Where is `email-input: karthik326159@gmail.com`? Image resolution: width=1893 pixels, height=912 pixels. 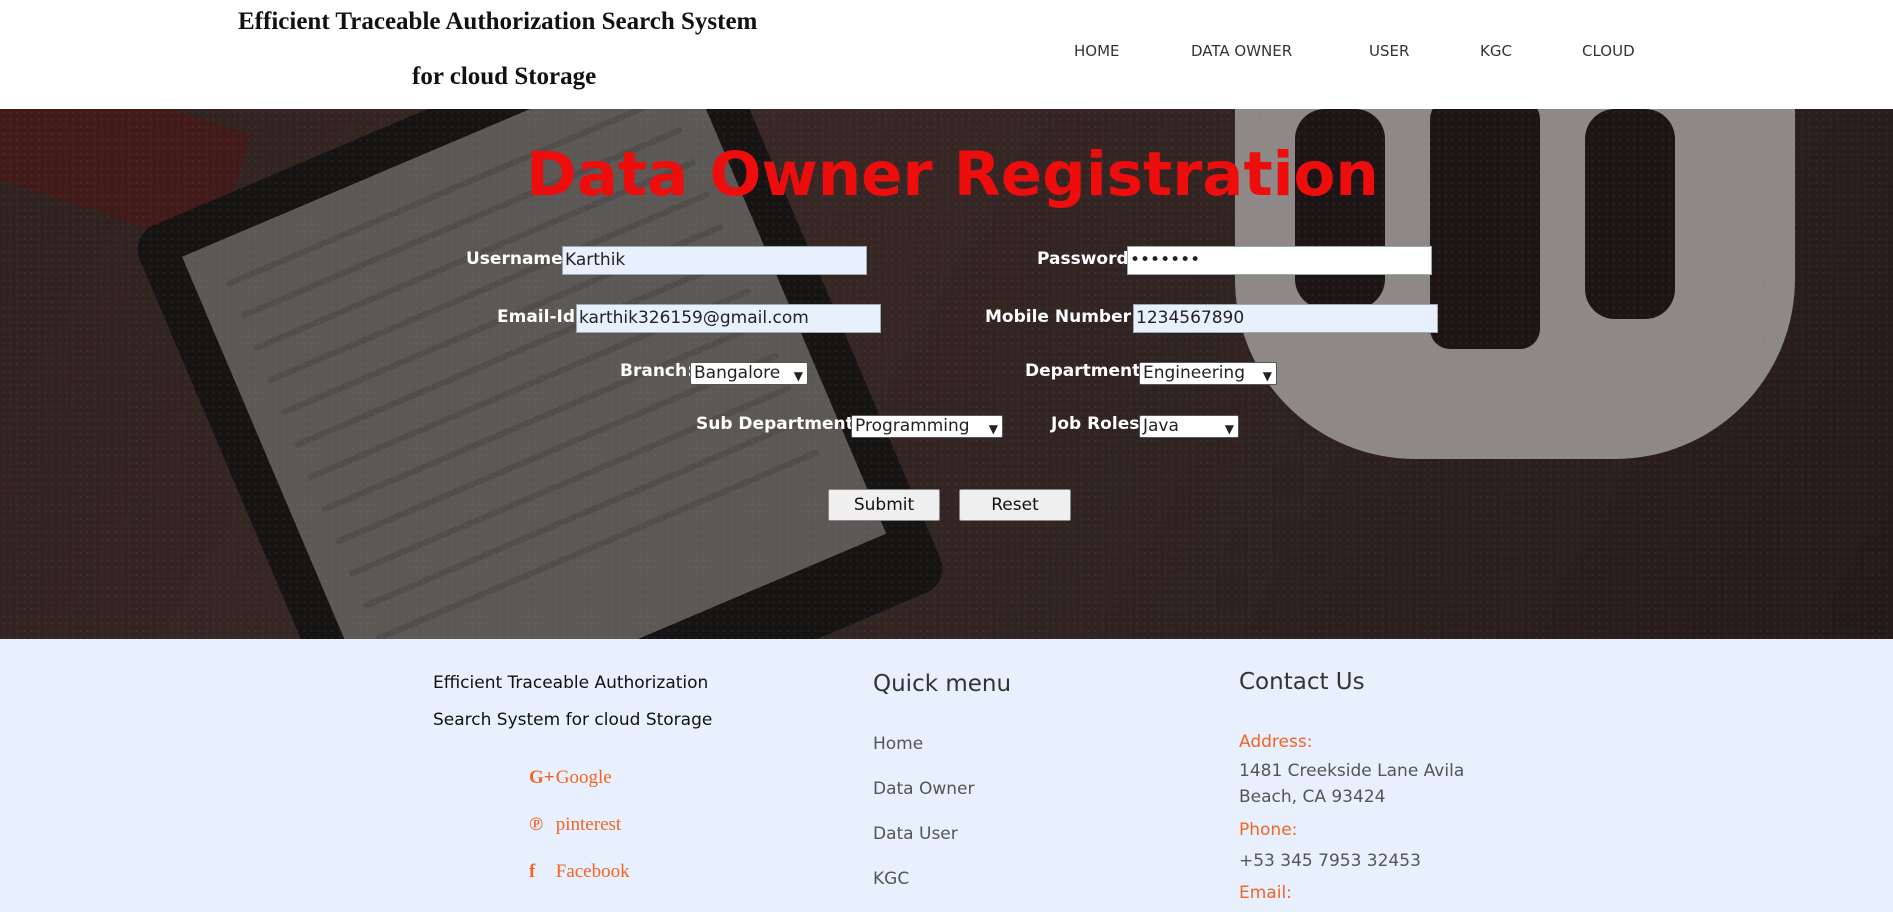
email-input: karthik326159@gmail.com is located at coordinates (728, 318).